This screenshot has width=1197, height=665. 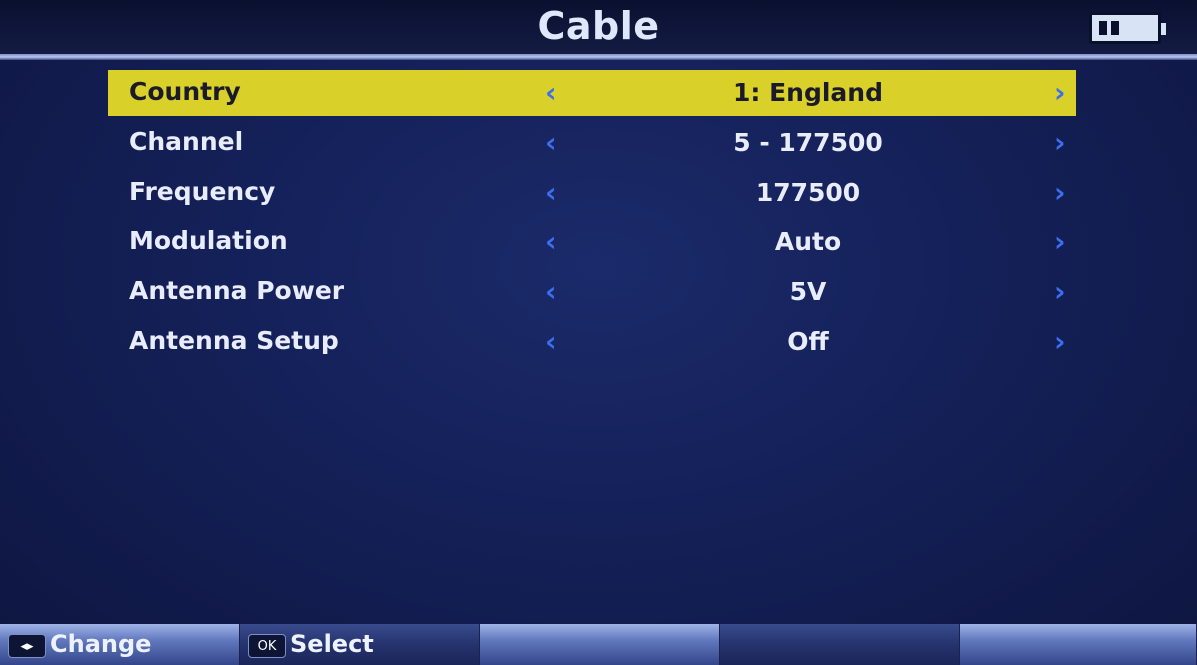 I want to click on menu-row-label: Antenna Setup, so click(x=234, y=340).